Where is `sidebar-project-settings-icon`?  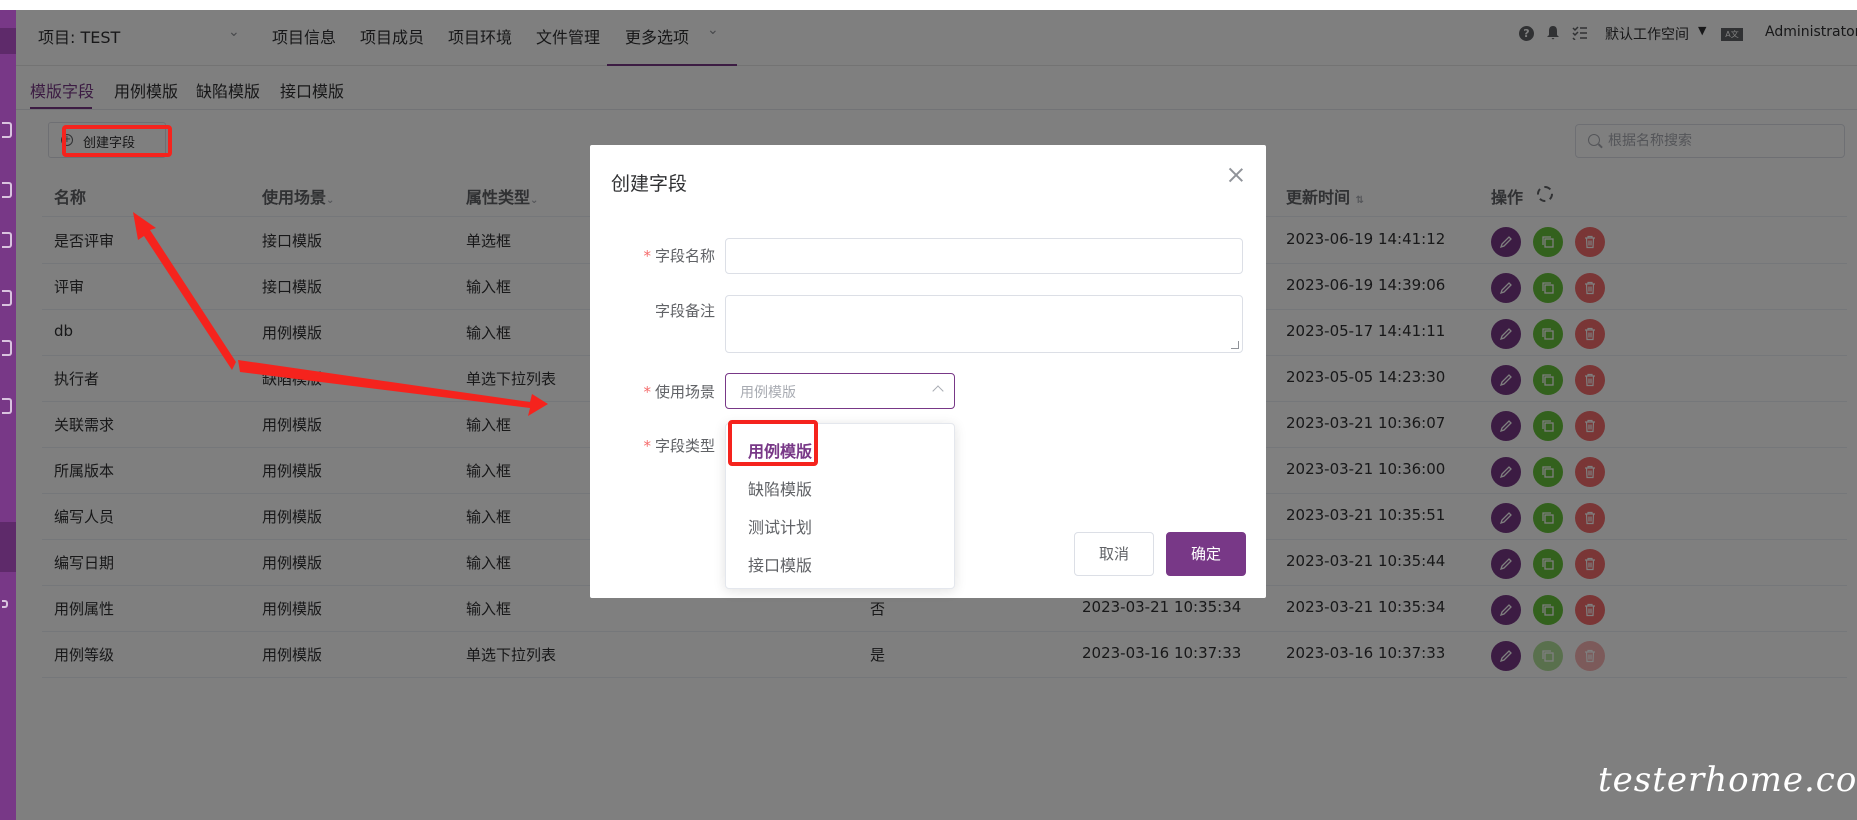 sidebar-project-settings-icon is located at coordinates (8, 547).